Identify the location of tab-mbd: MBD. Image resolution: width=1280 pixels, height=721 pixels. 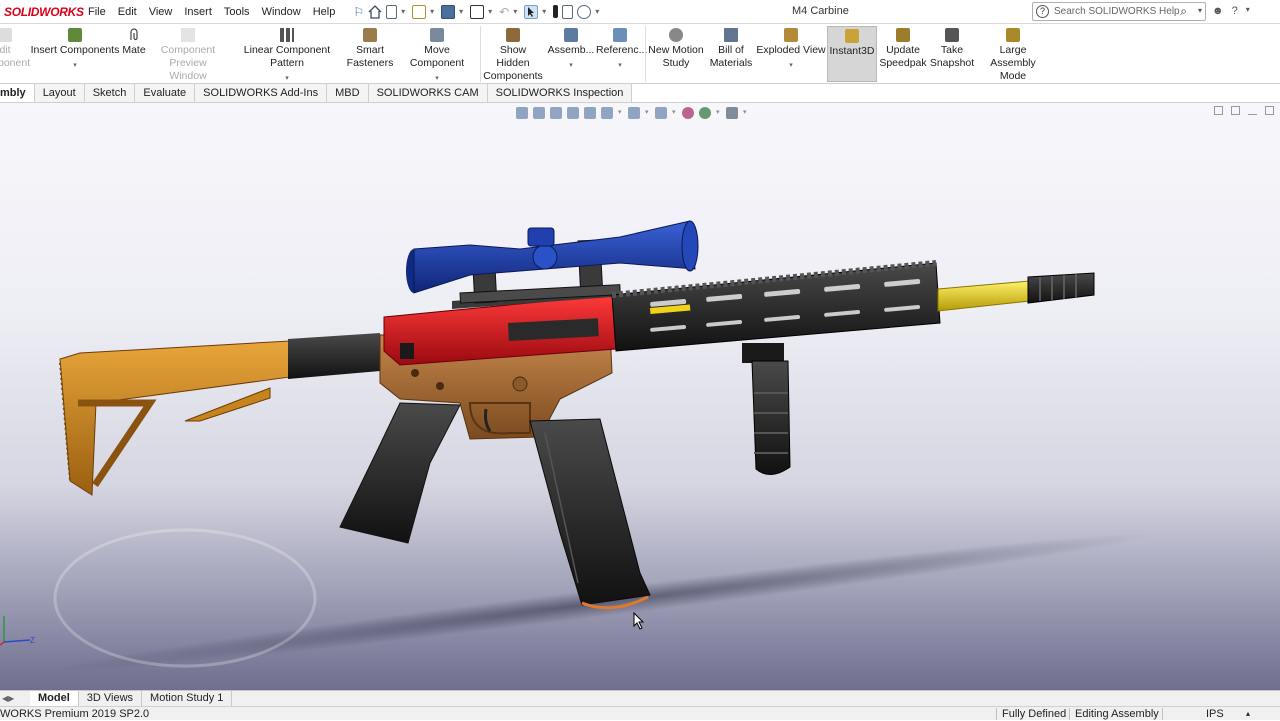
(348, 93).